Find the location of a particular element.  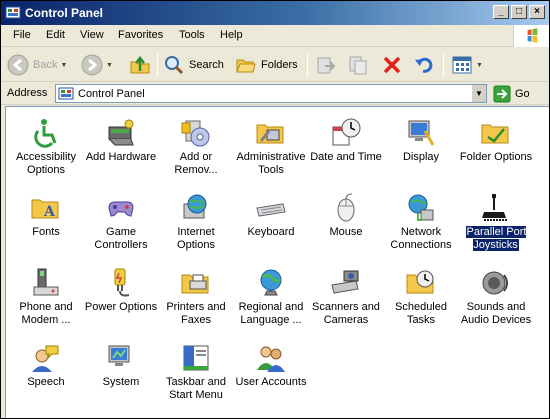

user-accounts-icon is located at coordinates (271, 359).